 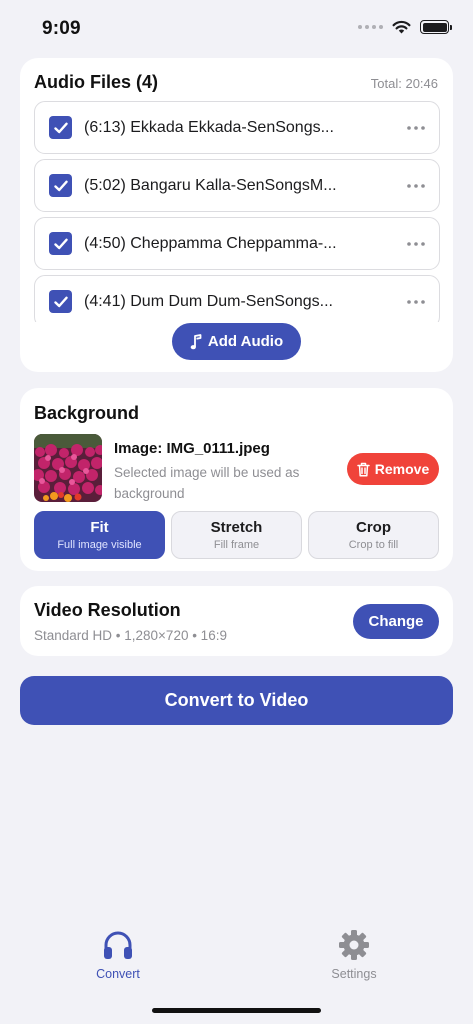 What do you see at coordinates (401, 27) in the screenshot?
I see `wifi-icon` at bounding box center [401, 27].